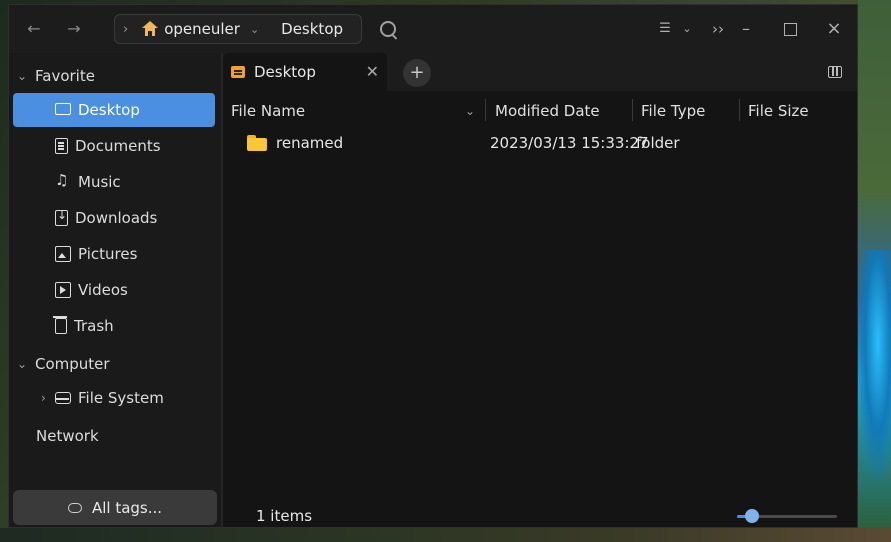 This screenshot has width=891, height=542. I want to click on list-view-icon: ☰, so click(665, 29).